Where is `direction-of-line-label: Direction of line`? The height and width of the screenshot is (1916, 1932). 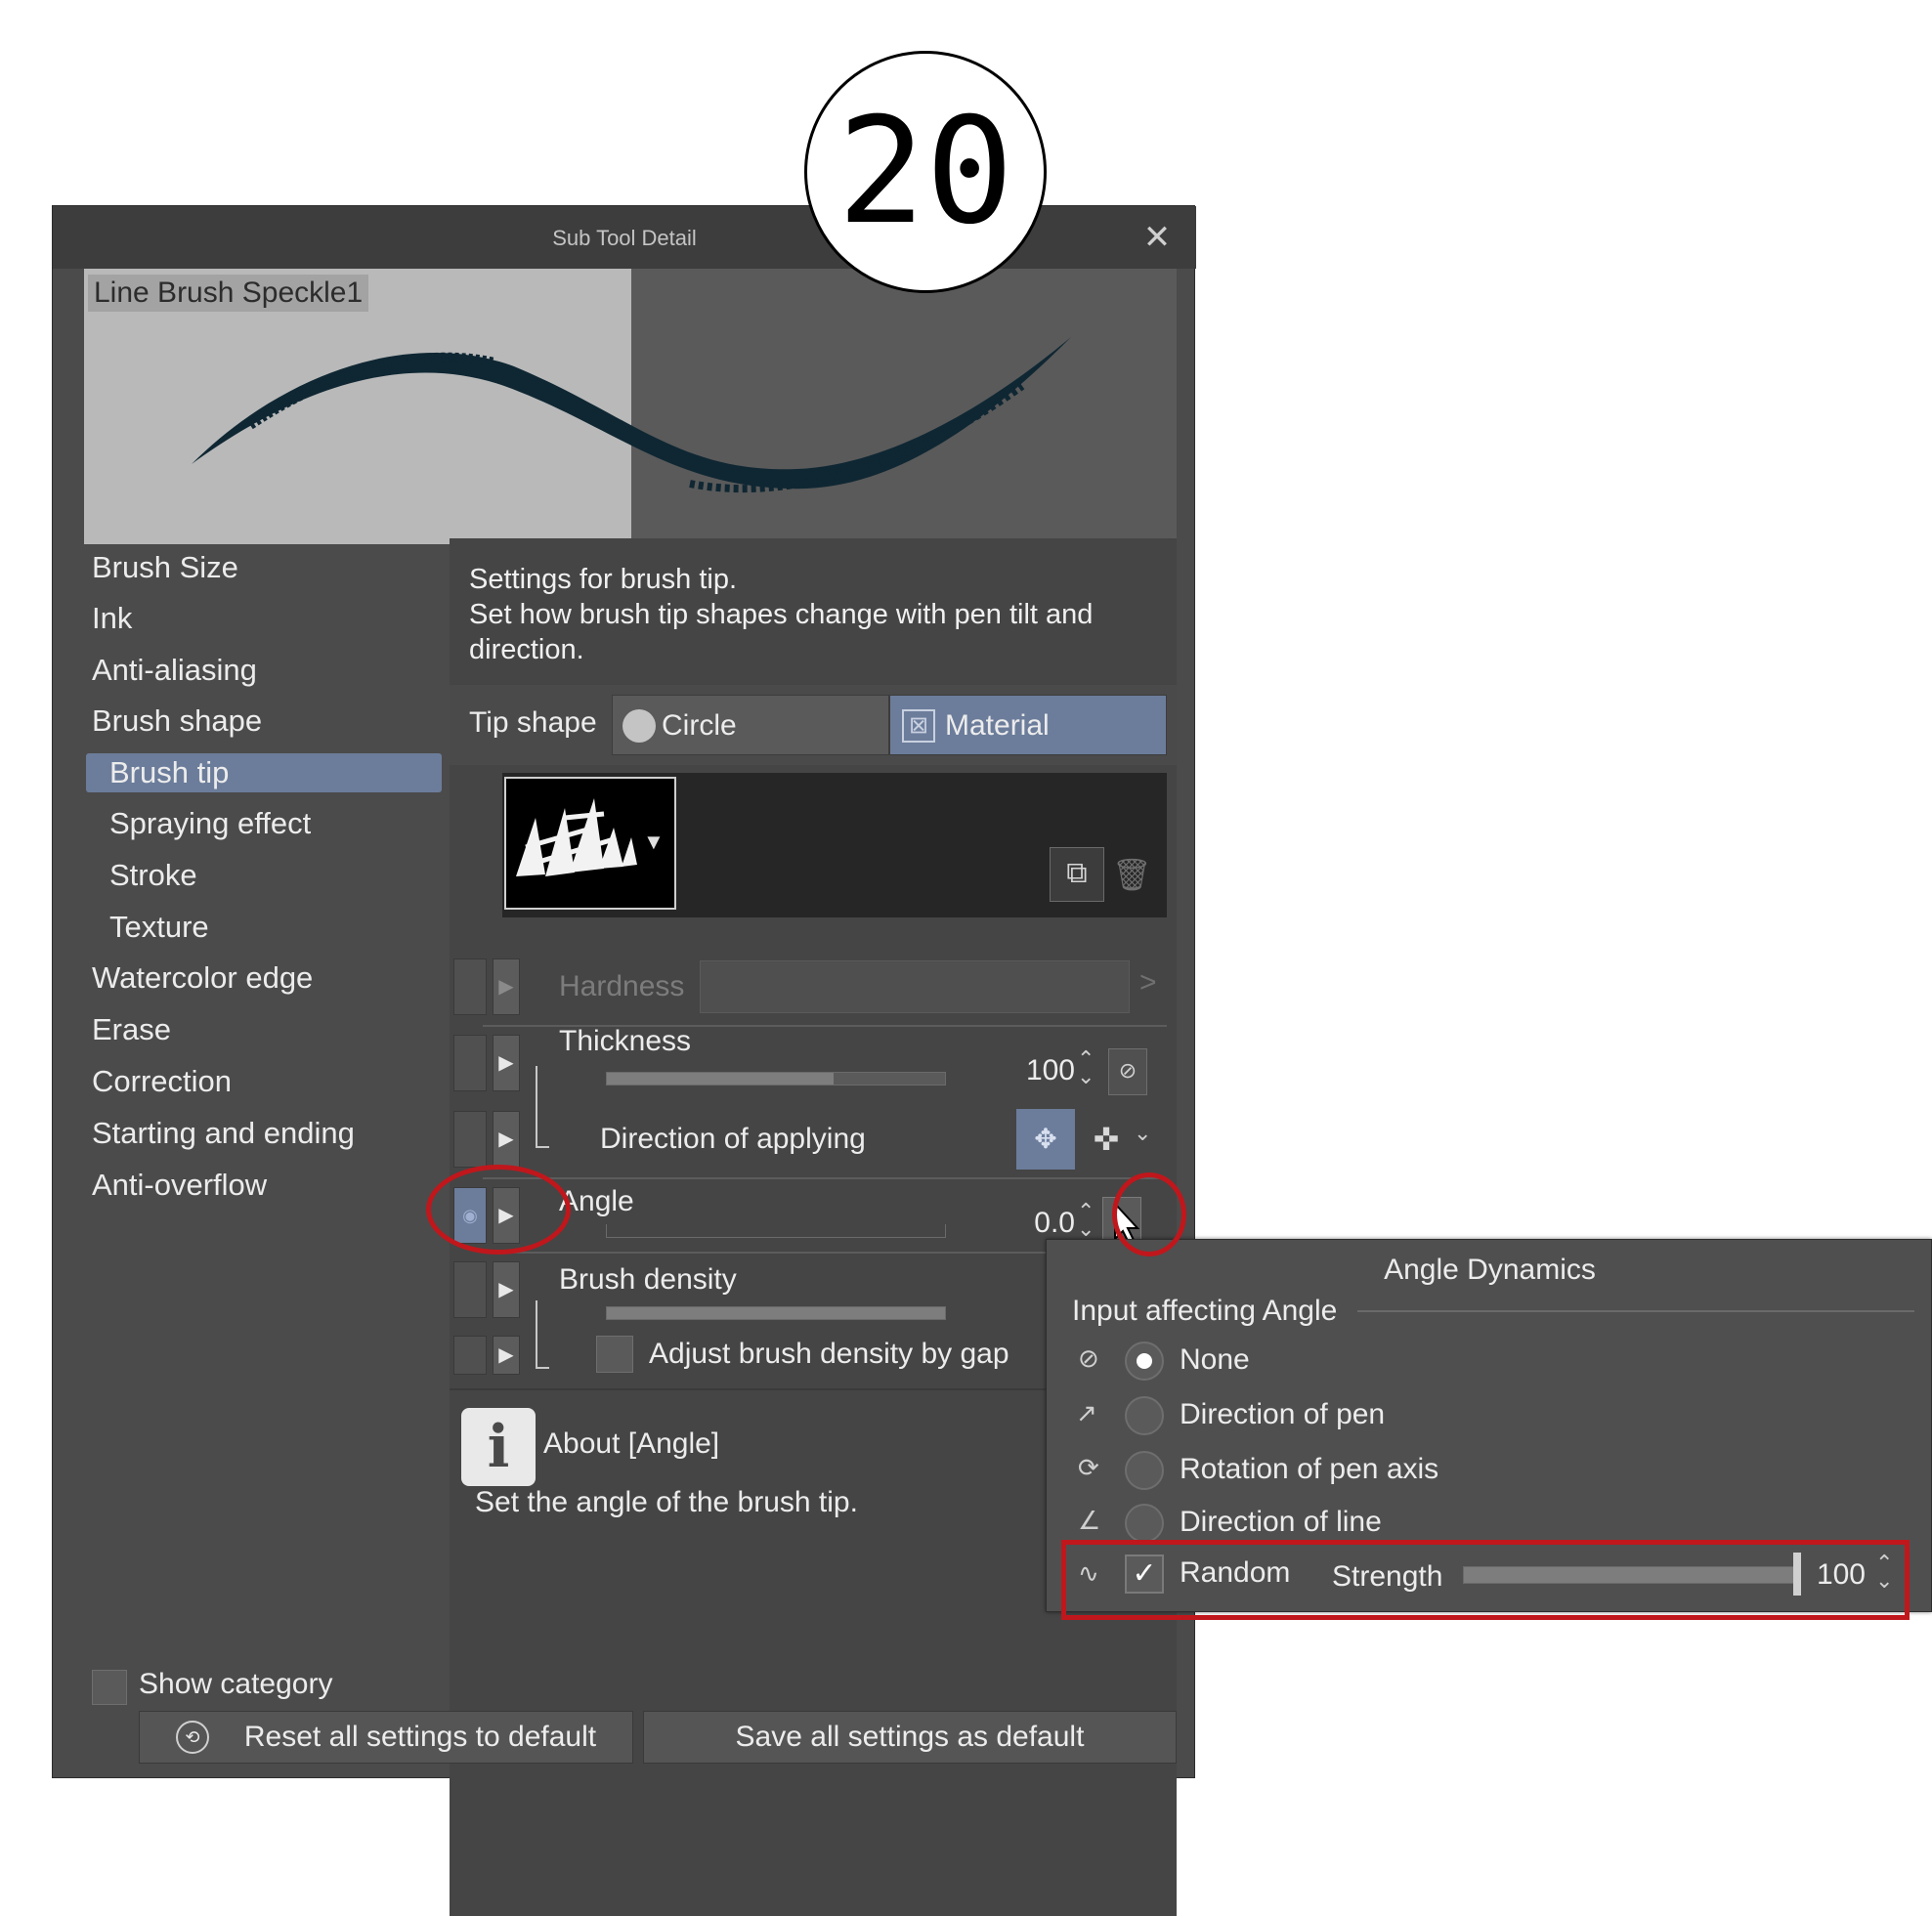
direction-of-line-label: Direction of line is located at coordinates (1281, 1522).